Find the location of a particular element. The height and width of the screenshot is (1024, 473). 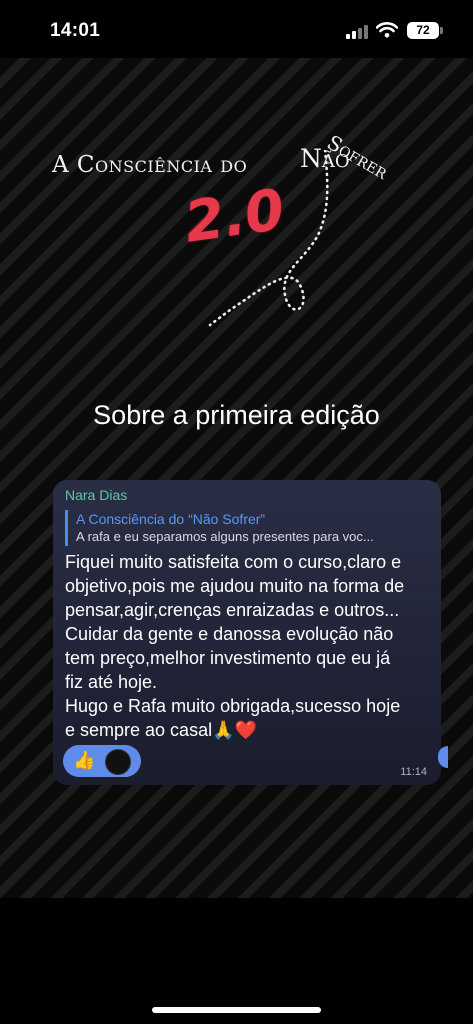

battery-icon: 72 is located at coordinates (423, 30).